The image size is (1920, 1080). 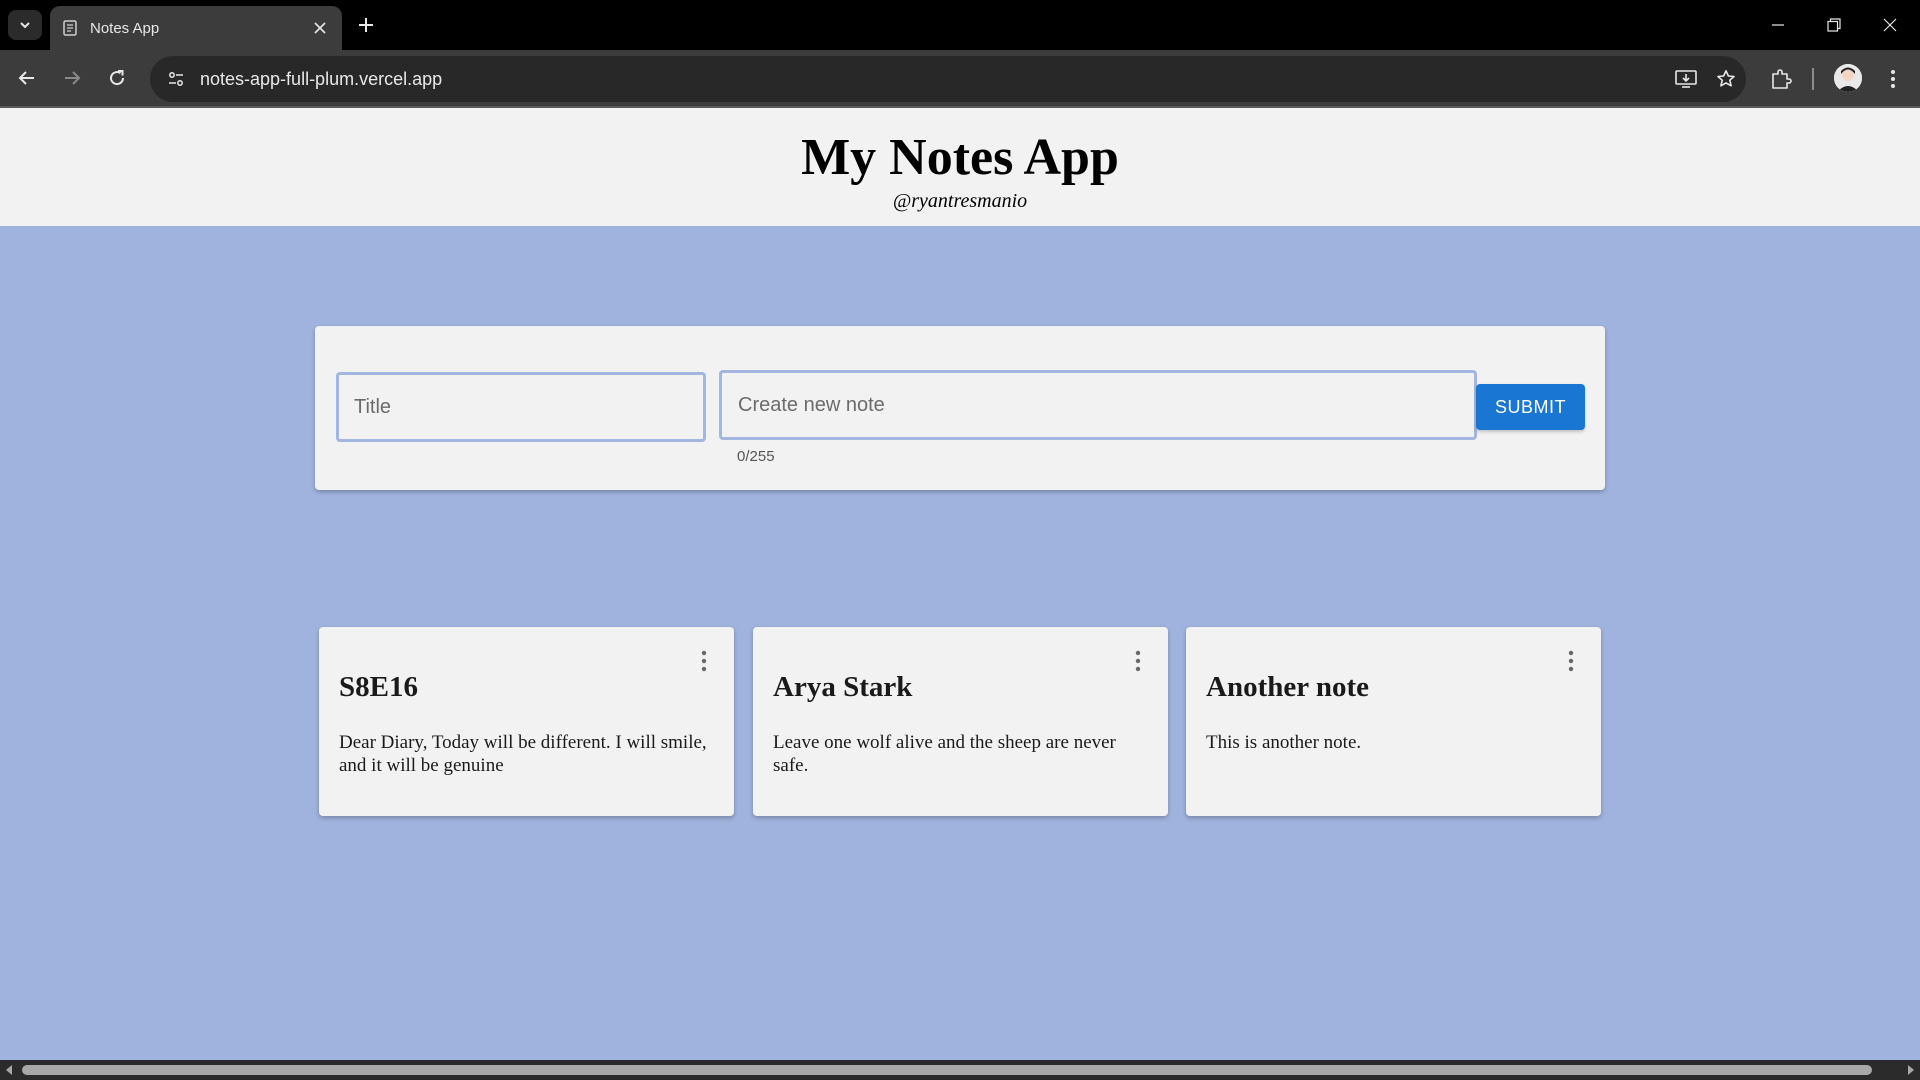 I want to click on horizontal-scrollbar, so click(x=960, y=1070).